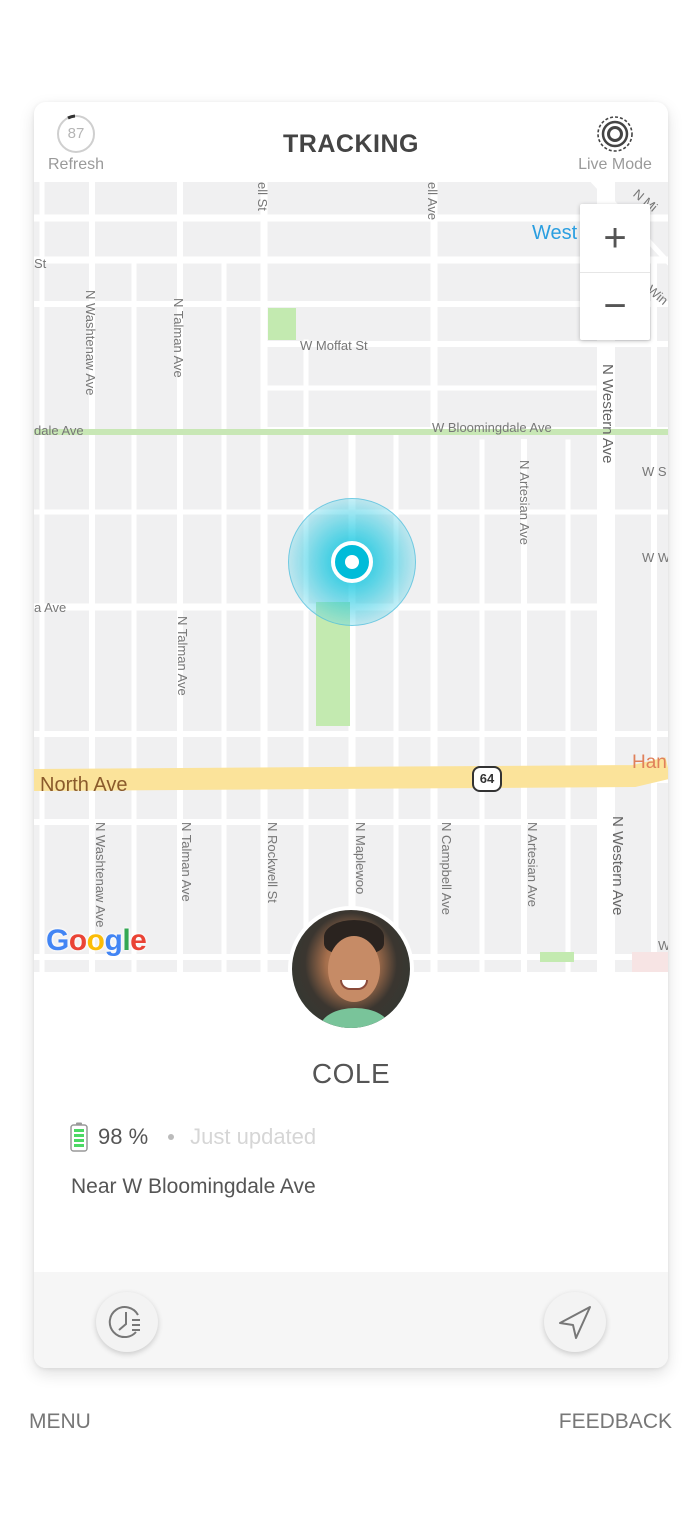  I want to click on menu-link: MENU, so click(60, 1422).